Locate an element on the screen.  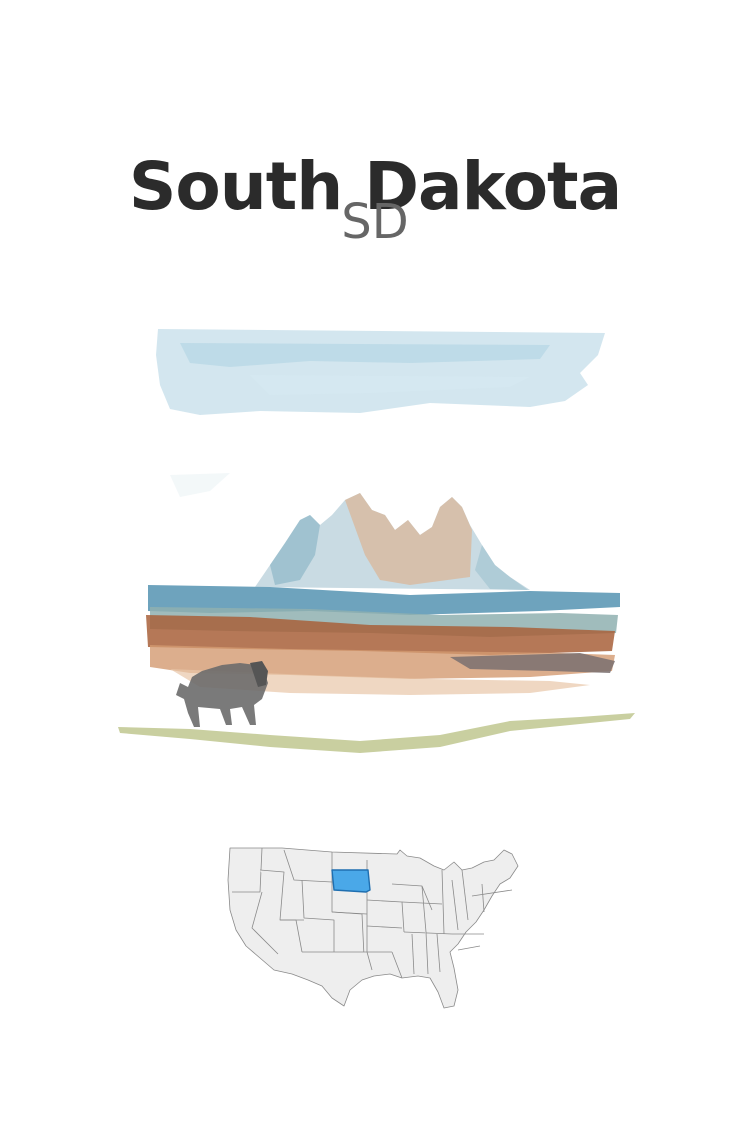
state-abbreviation: SD is located at coordinates (375, 222).